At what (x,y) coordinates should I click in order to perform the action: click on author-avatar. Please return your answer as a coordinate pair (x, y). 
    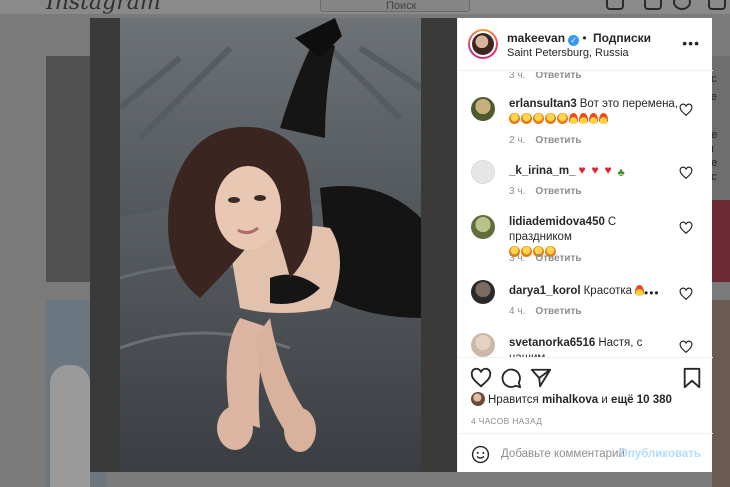
    Looking at the image, I should click on (483, 44).